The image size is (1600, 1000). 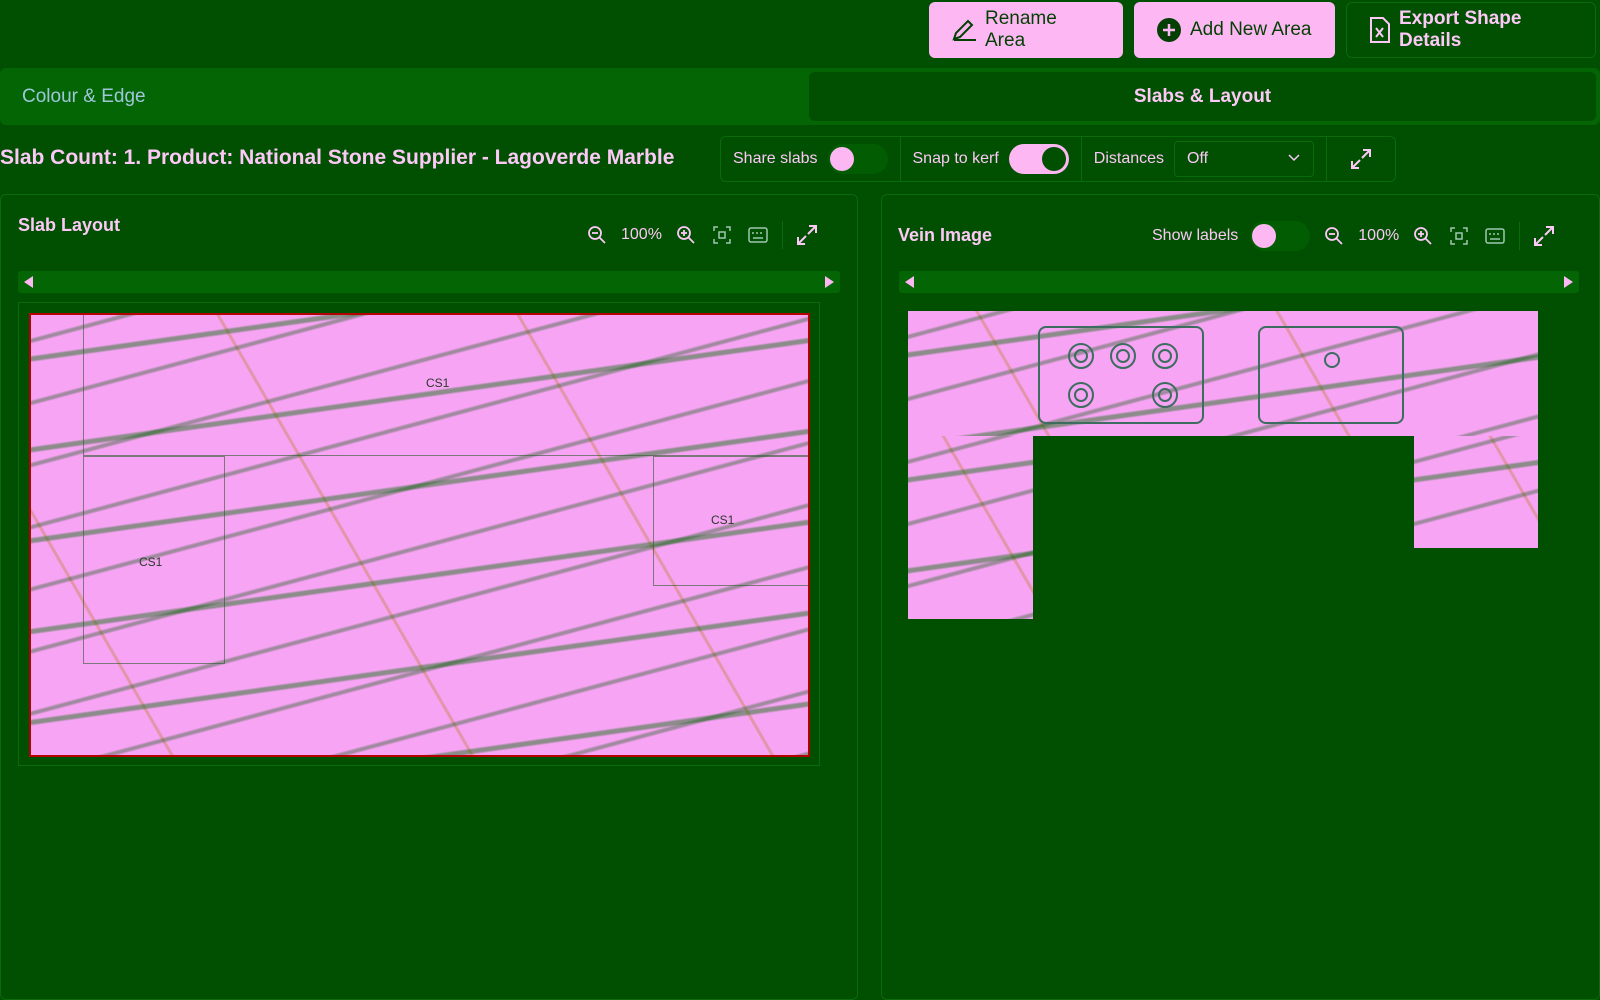 I want to click on share-slabs-label: Share slabs, so click(x=775, y=158).